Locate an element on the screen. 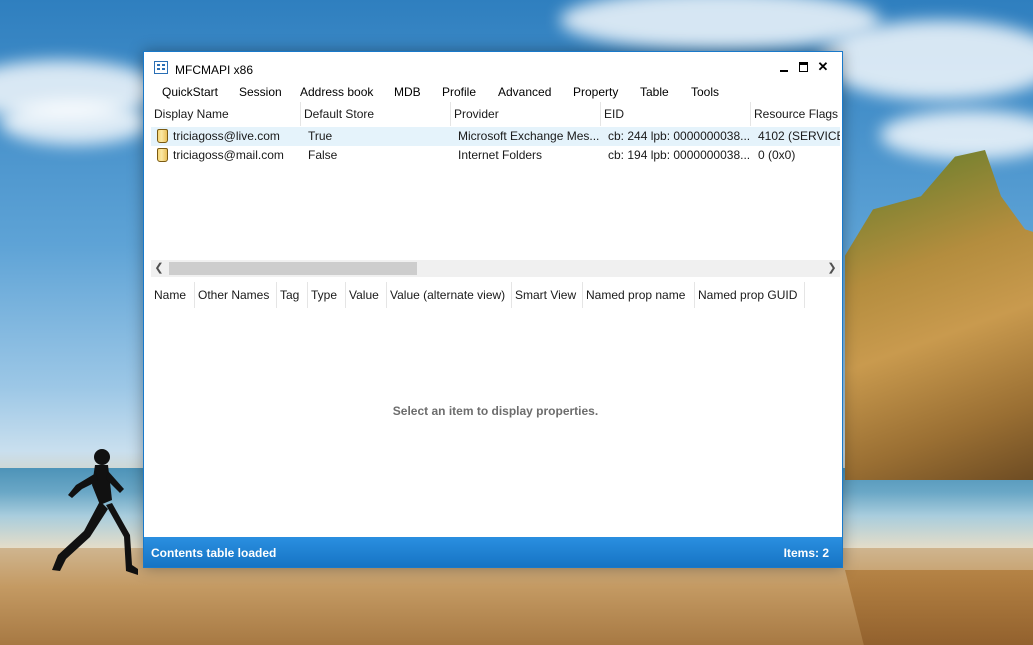 Image resolution: width=1033 pixels, height=645 pixels. column-value-alternate: Value (alternate view) is located at coordinates (449, 295).